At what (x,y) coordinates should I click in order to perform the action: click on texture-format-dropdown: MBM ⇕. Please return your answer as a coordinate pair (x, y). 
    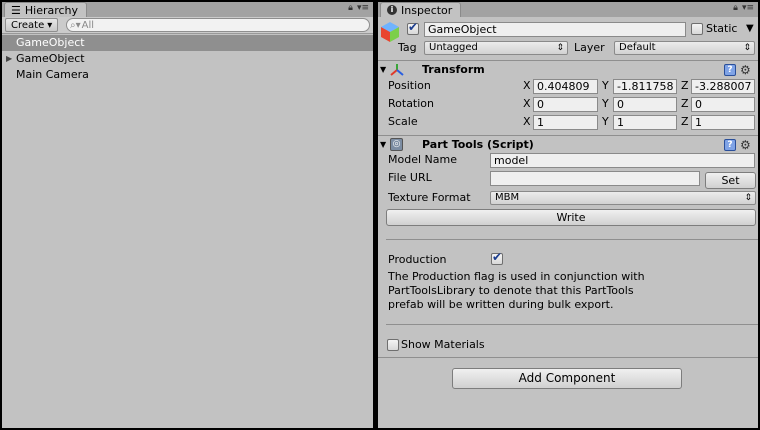
    Looking at the image, I should click on (623, 198).